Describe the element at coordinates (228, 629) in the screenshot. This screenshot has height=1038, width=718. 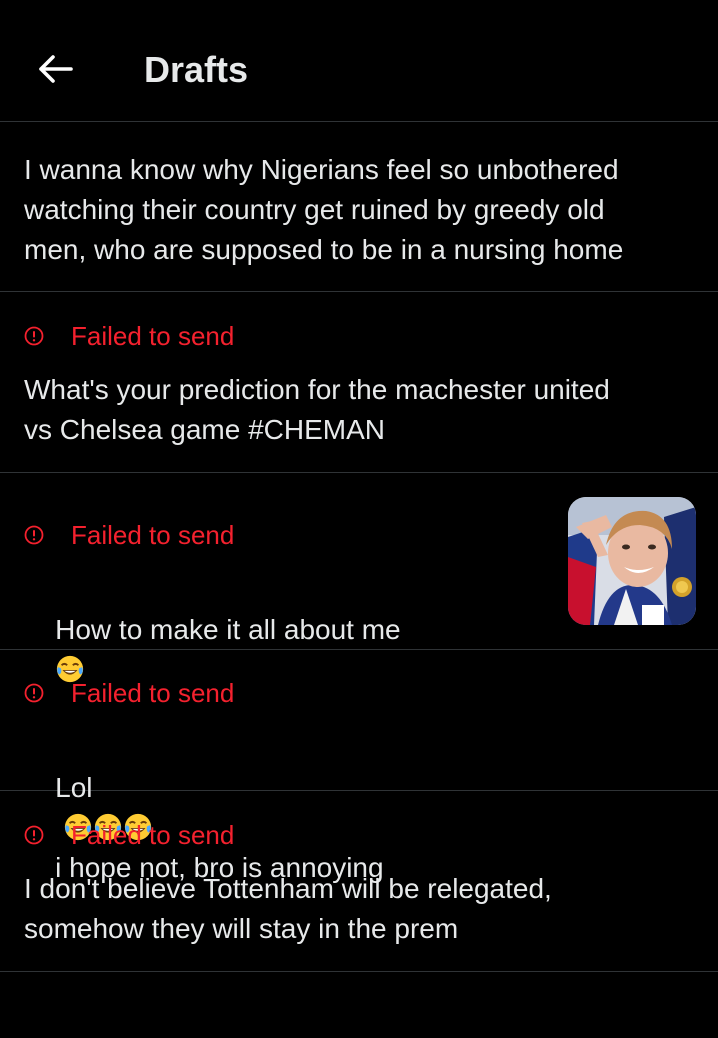
I see `draft-text: How to make it all about me` at that location.